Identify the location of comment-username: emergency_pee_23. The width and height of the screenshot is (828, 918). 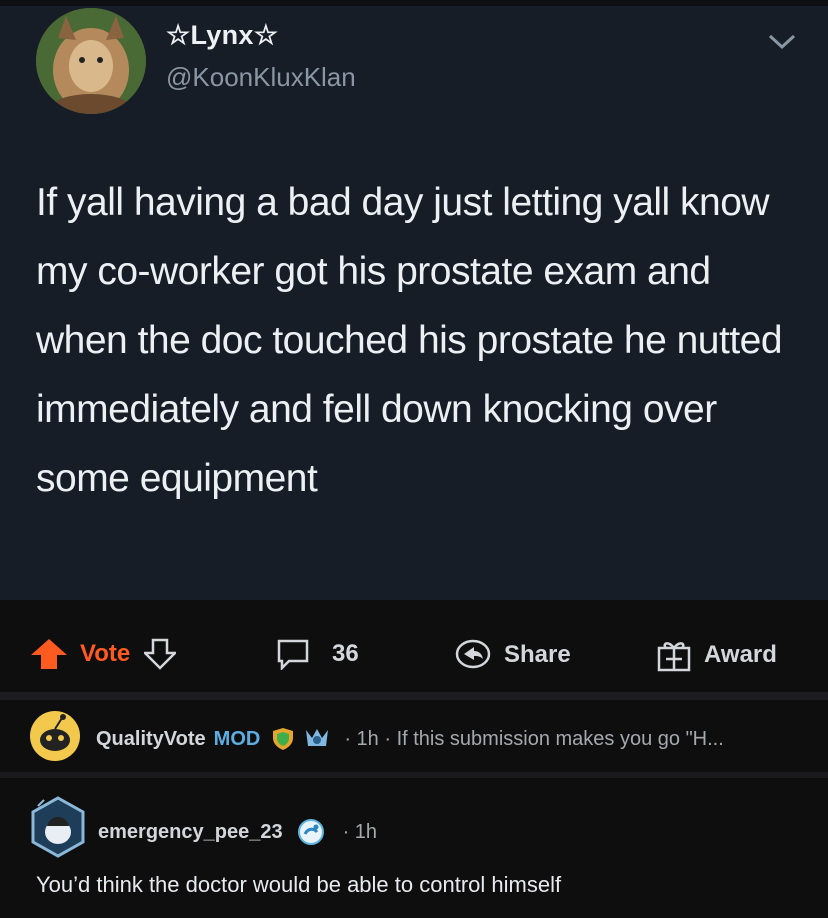
(190, 832).